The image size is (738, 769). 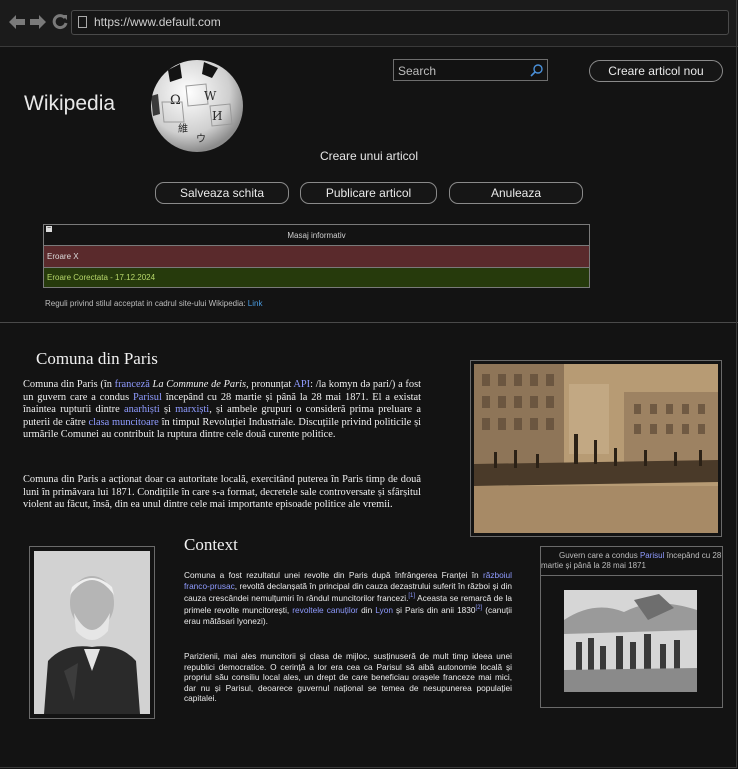 I want to click on link-parisul-caption: Parisul, so click(x=652, y=555).